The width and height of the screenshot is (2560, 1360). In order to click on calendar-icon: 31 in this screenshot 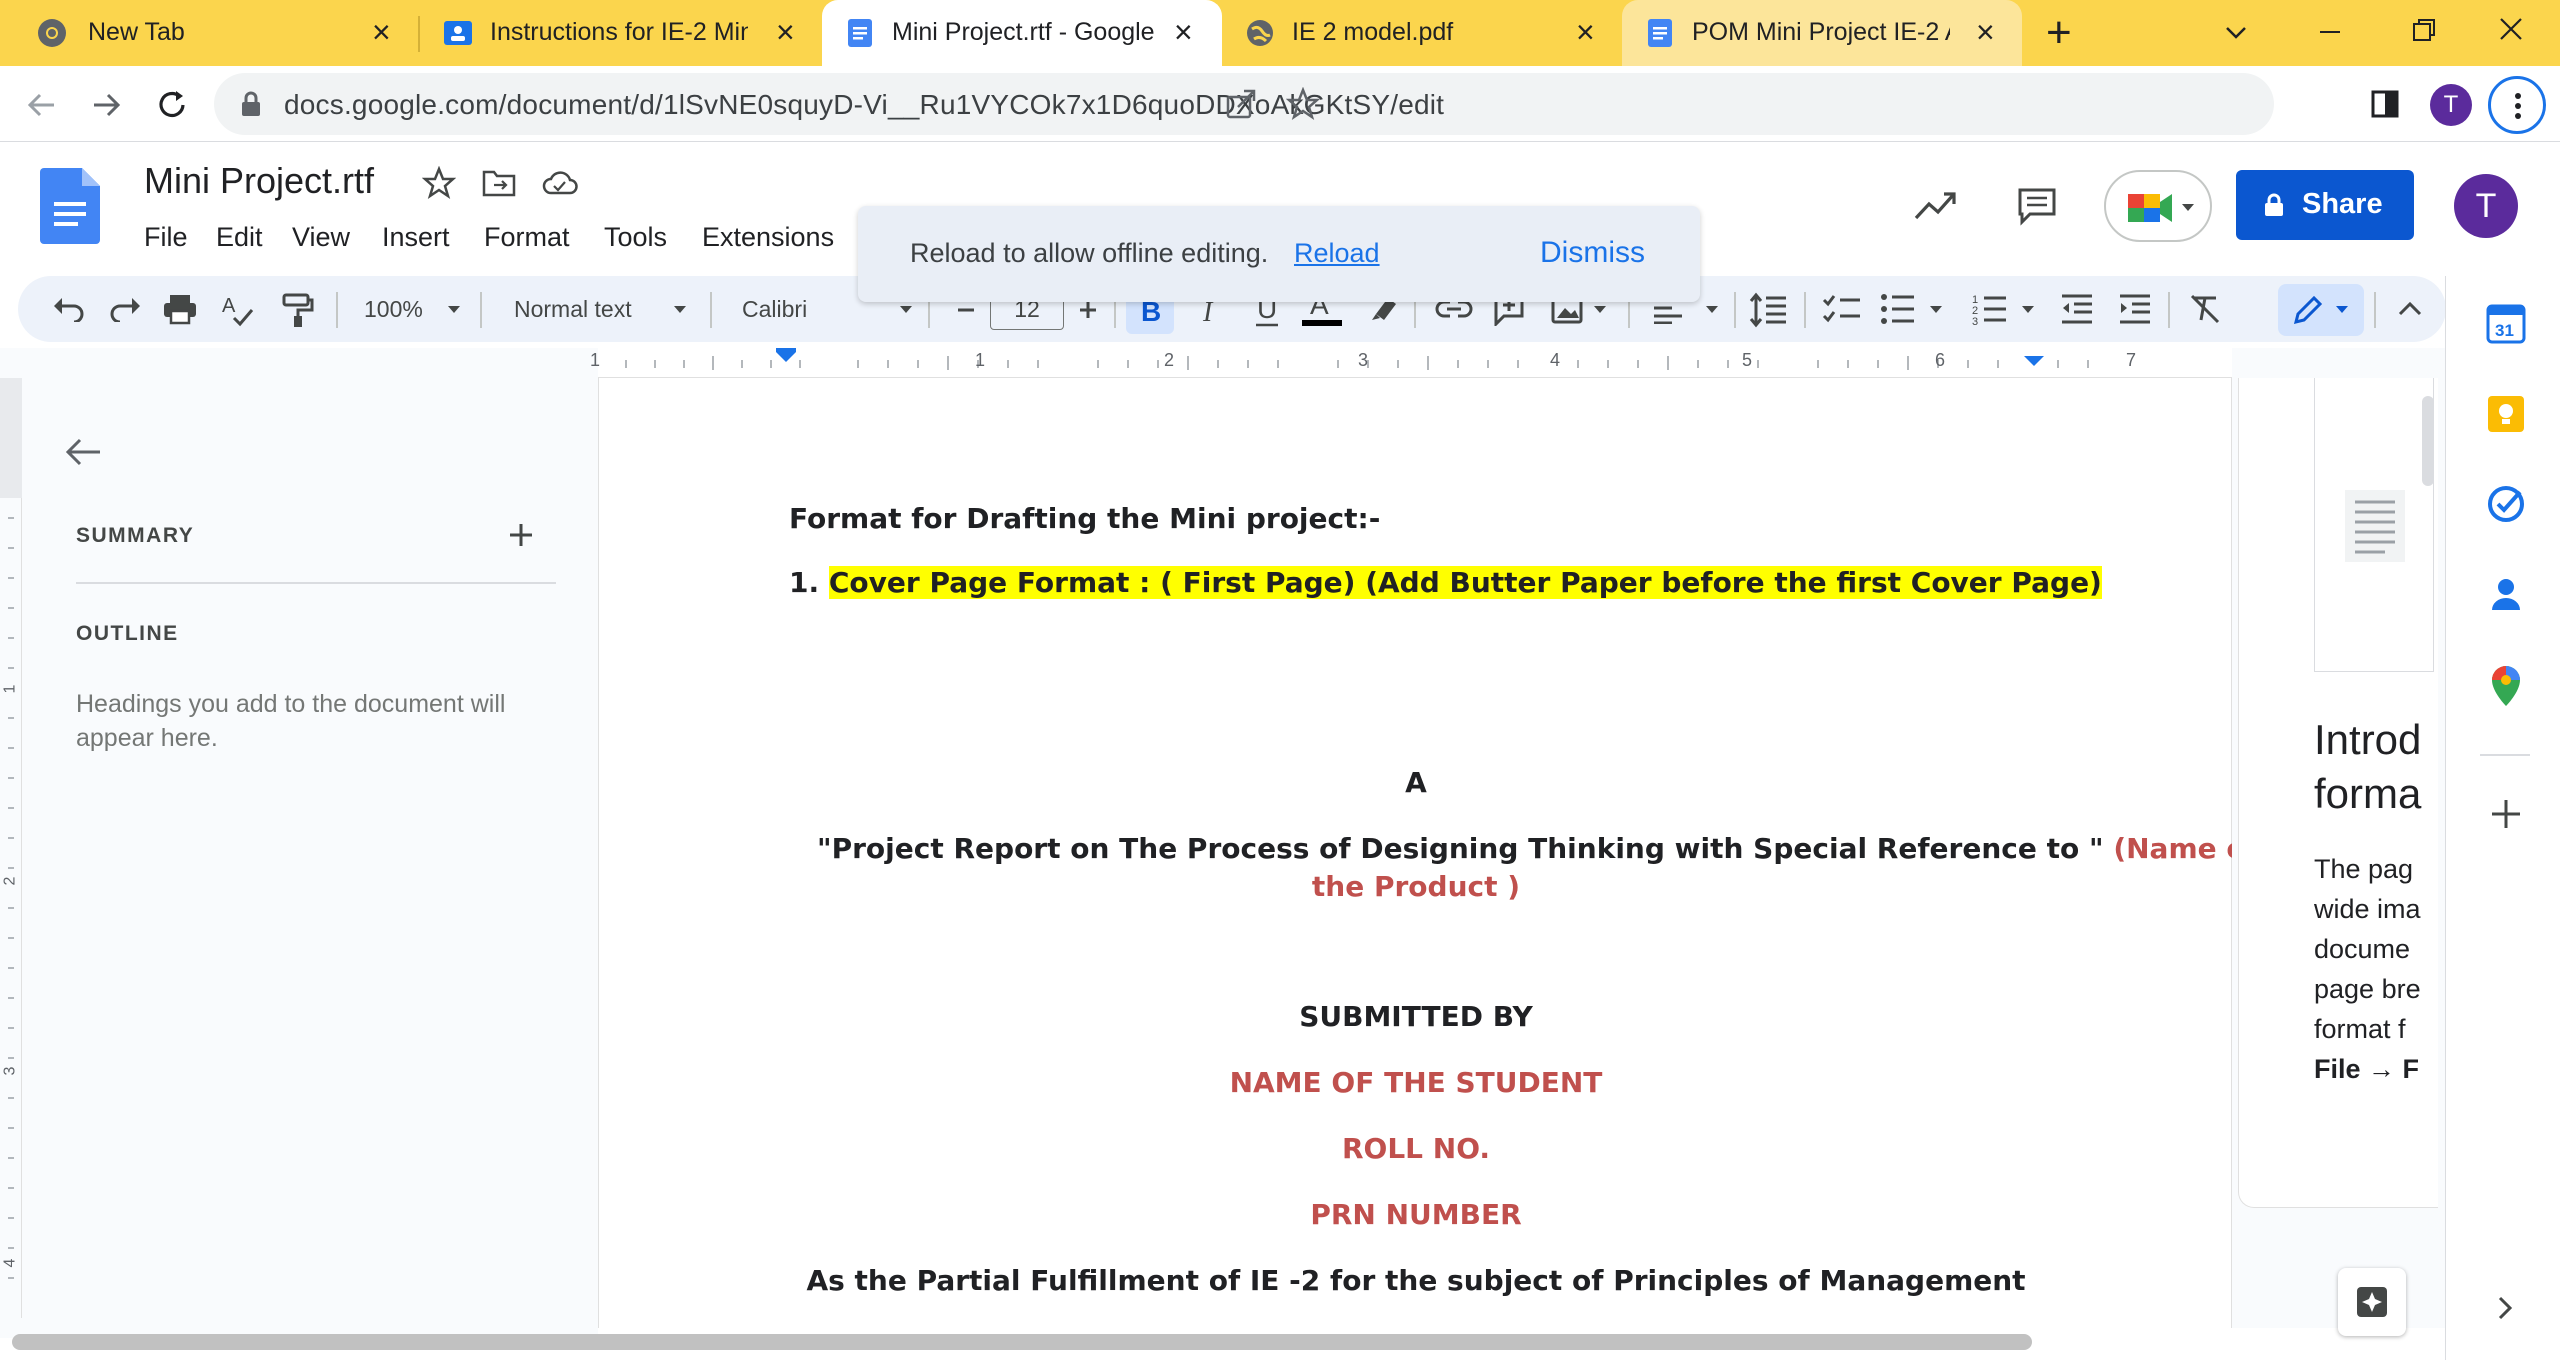, I will do `click(2506, 324)`.